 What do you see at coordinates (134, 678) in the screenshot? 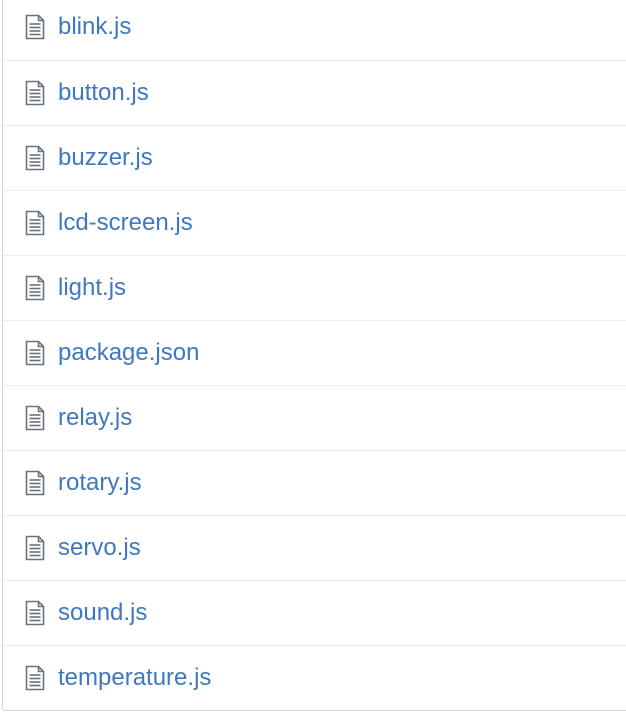
I see `file-link: temperature.js` at bounding box center [134, 678].